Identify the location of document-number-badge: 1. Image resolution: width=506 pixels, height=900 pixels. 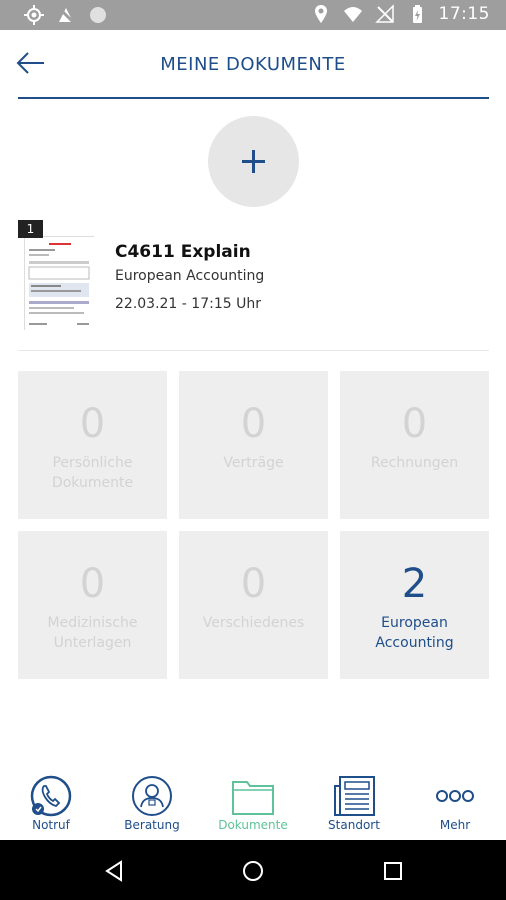
(30, 229).